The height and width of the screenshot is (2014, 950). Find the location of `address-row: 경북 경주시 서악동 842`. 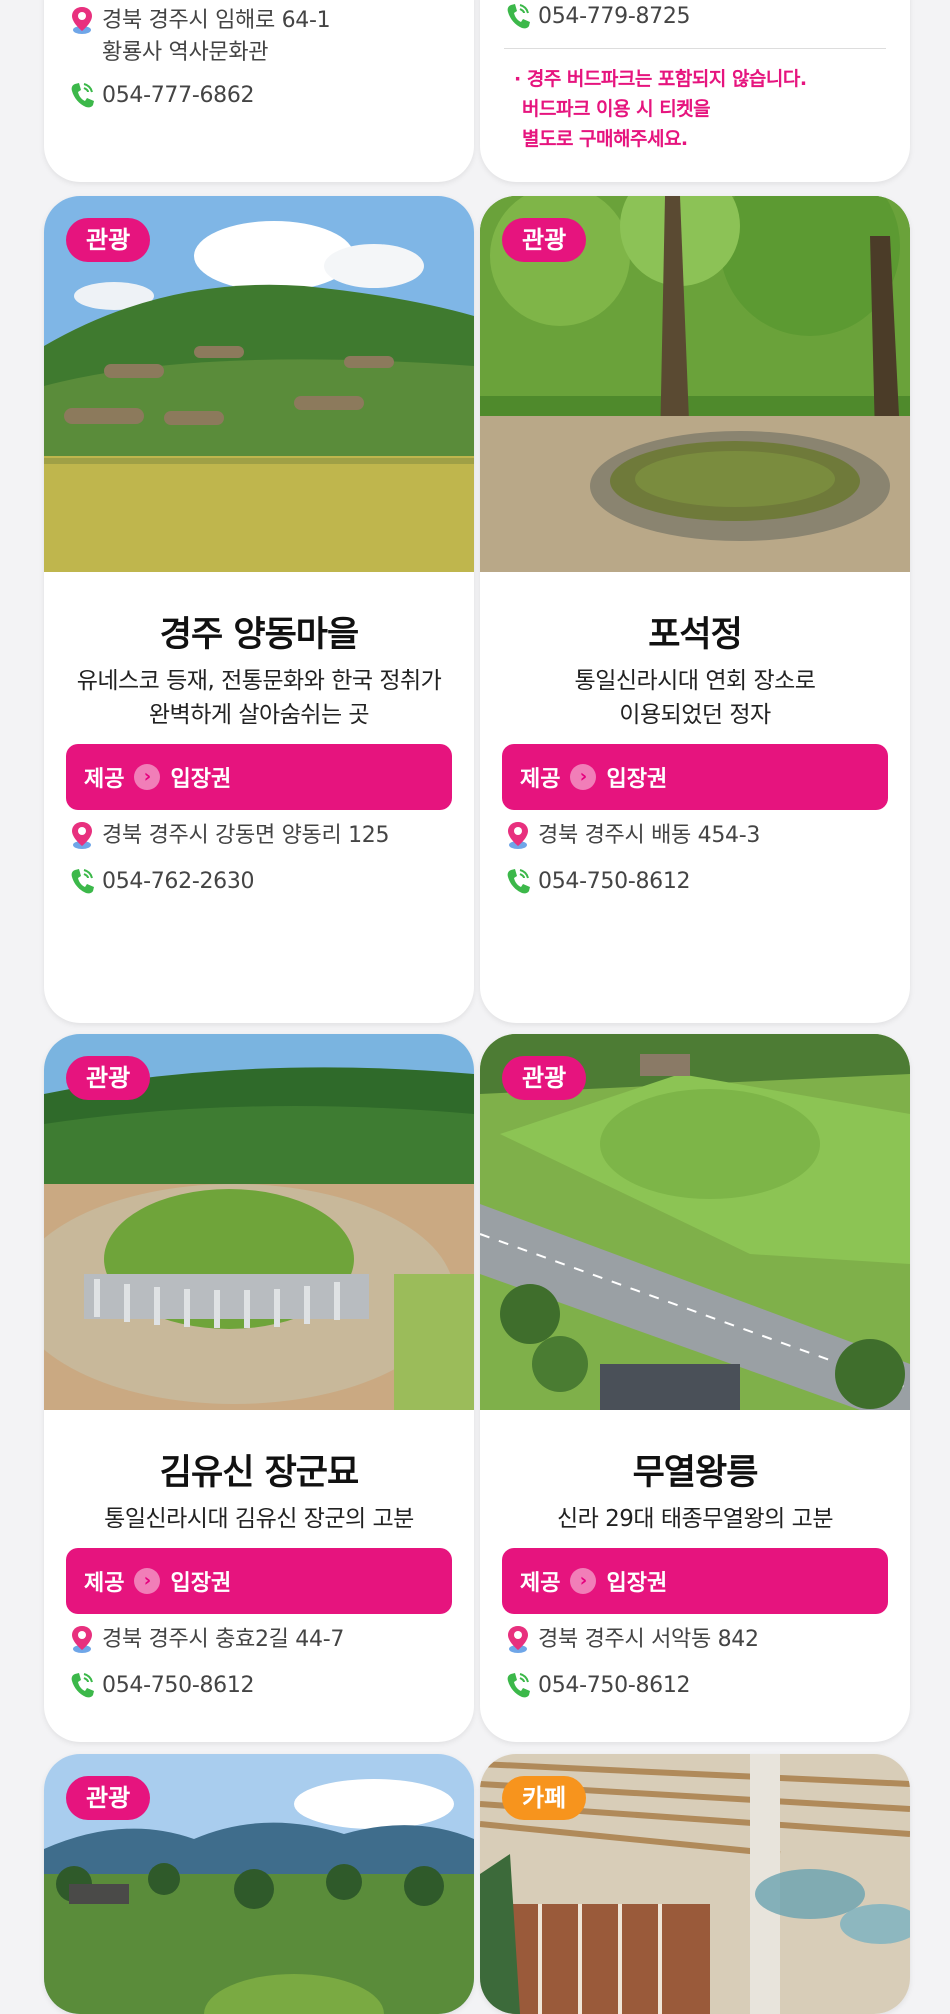

address-row: 경북 경주시 서악동 842 is located at coordinates (702, 1640).